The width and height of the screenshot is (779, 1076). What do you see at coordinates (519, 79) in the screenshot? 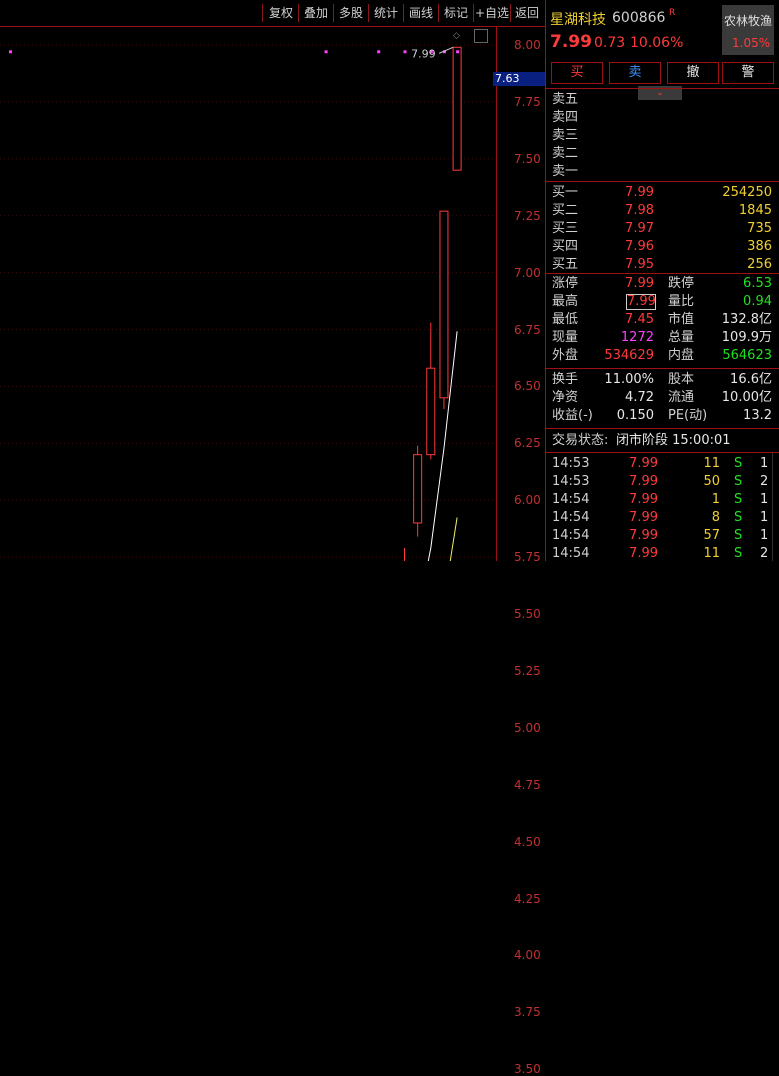
I see `current-price-tag: 7.63` at bounding box center [519, 79].